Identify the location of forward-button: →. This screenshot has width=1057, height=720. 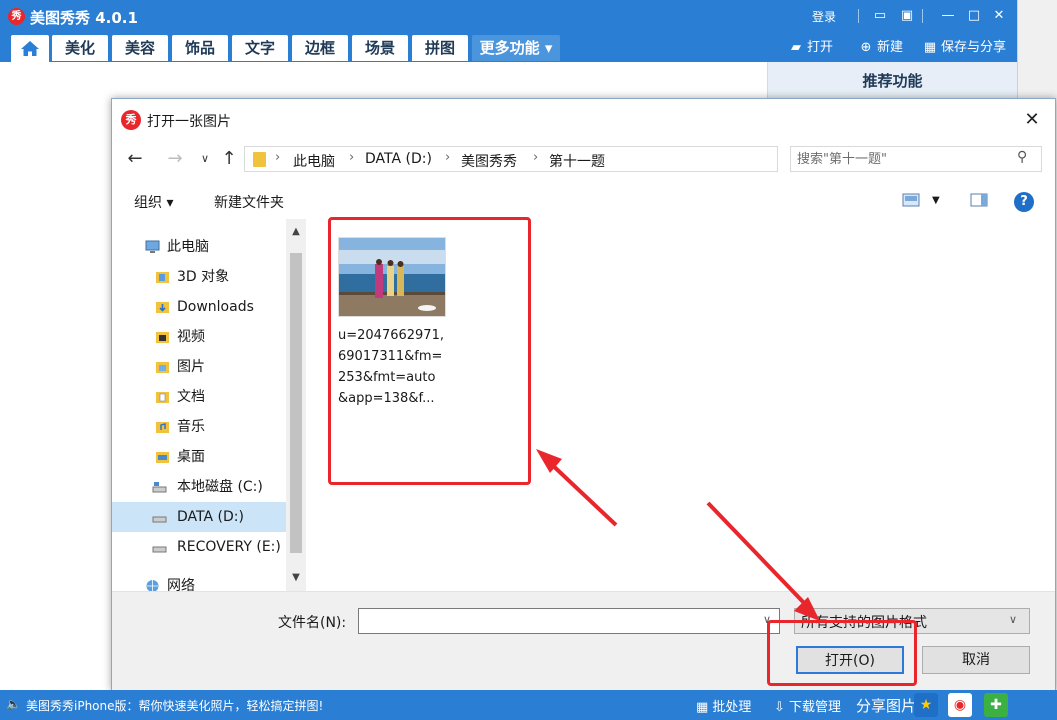
(175, 159).